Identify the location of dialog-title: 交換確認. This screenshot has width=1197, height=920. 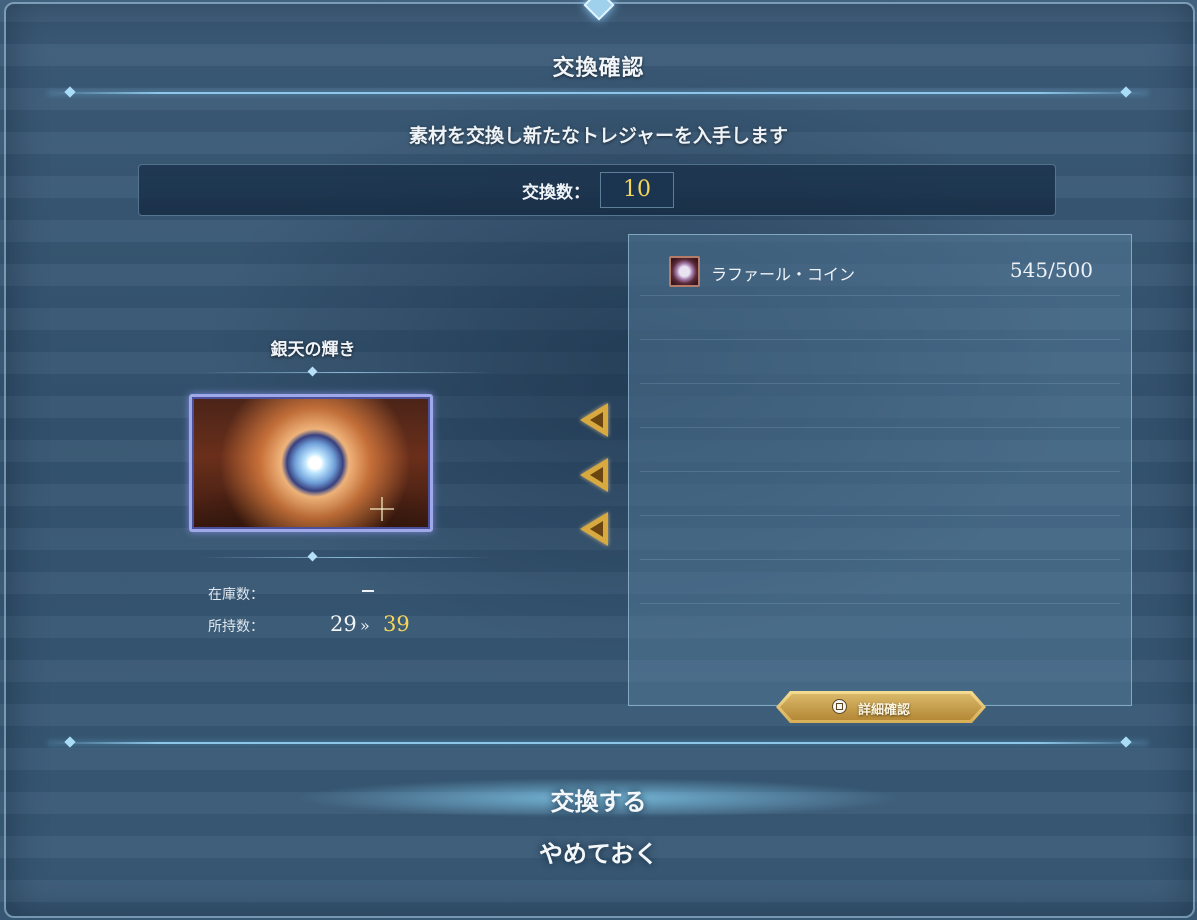
(598, 68).